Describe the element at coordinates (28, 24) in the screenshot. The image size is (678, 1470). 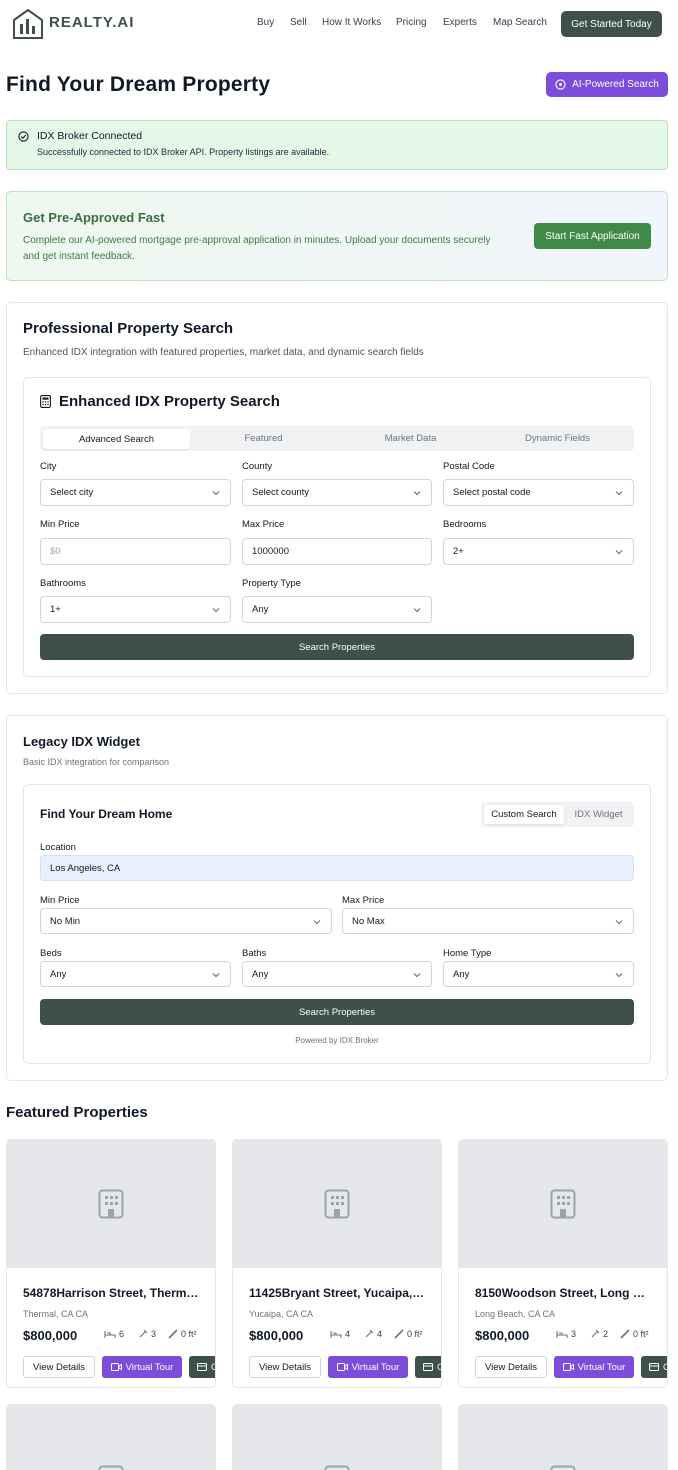
I see `logo-icon` at that location.